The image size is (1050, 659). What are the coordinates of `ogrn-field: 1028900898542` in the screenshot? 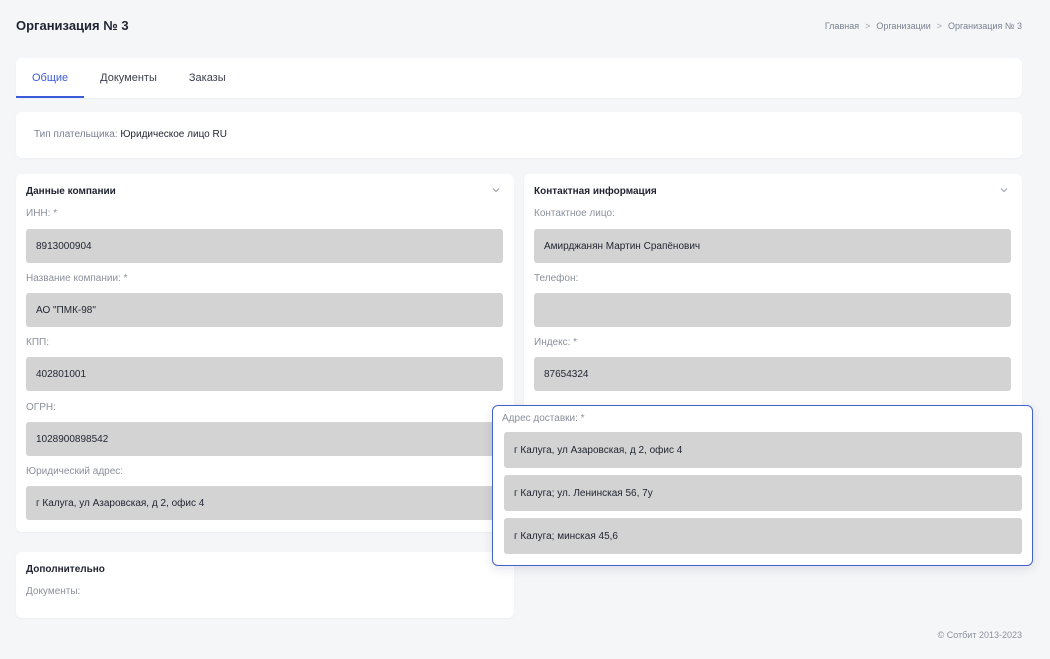 It's located at (264, 439).